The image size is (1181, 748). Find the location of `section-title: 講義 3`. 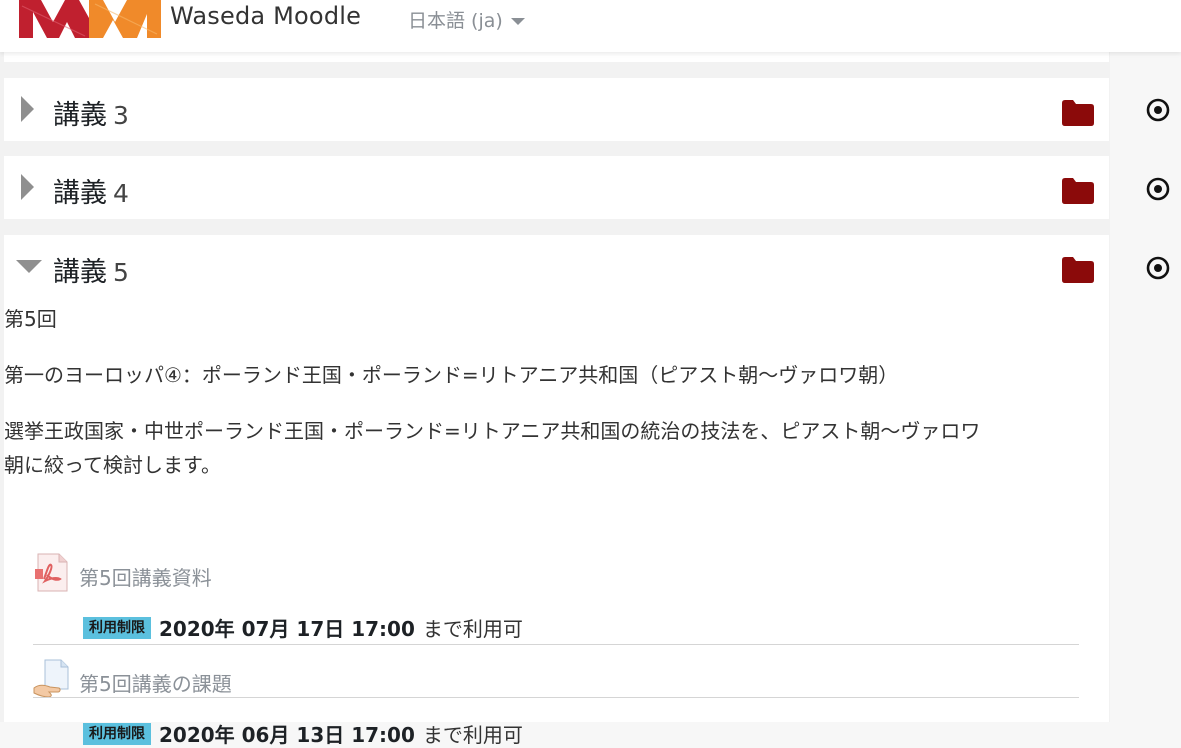

section-title: 講義 3 is located at coordinates (91, 112).